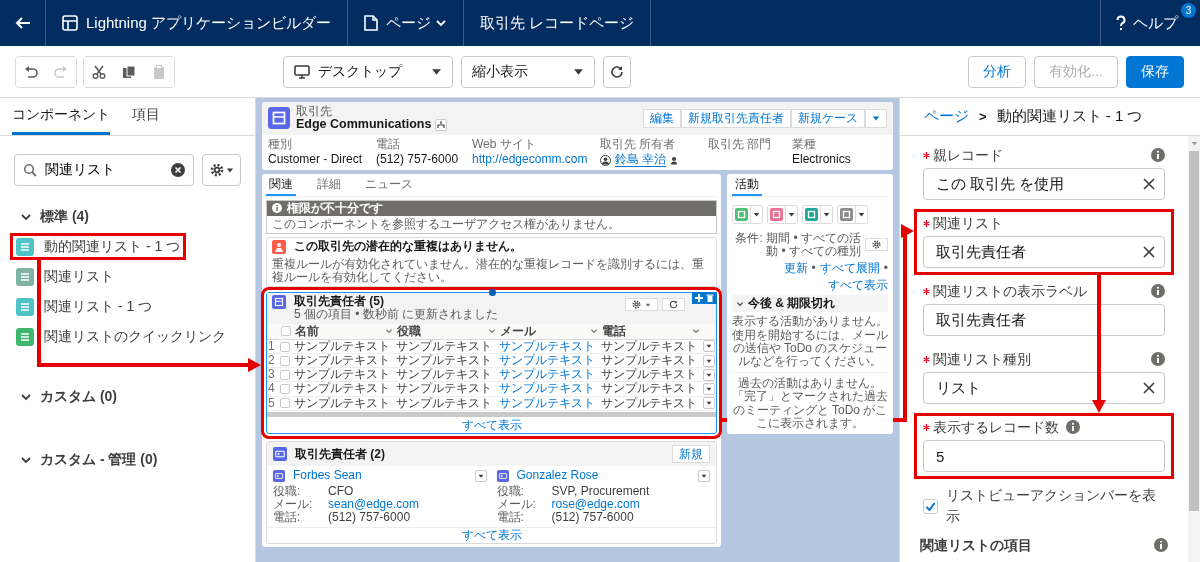  I want to click on activity-link: すべて表示, so click(858, 286).